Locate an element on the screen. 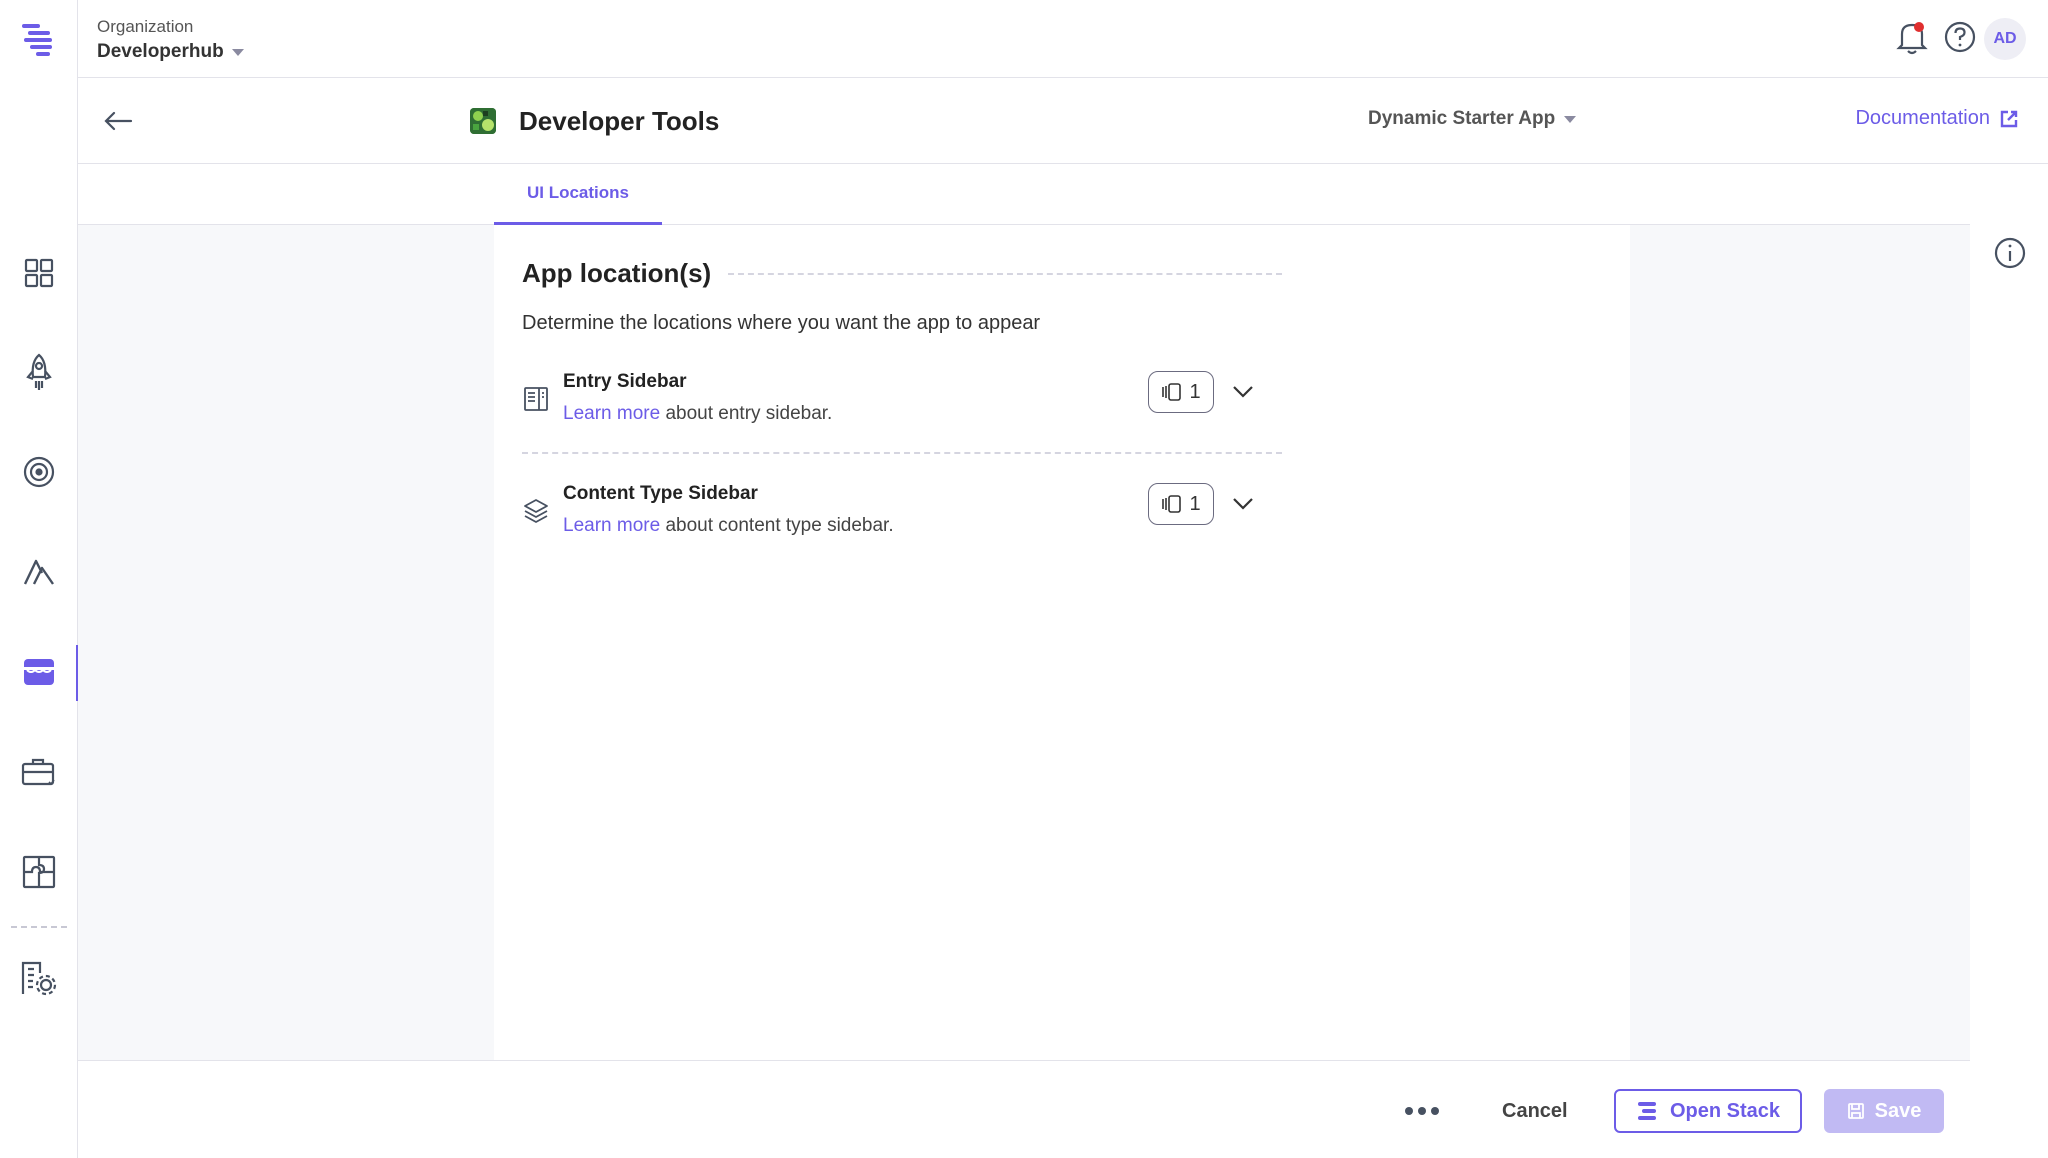 This screenshot has height=1158, width=2048. location-description-text: about entry sidebar. is located at coordinates (746, 413).